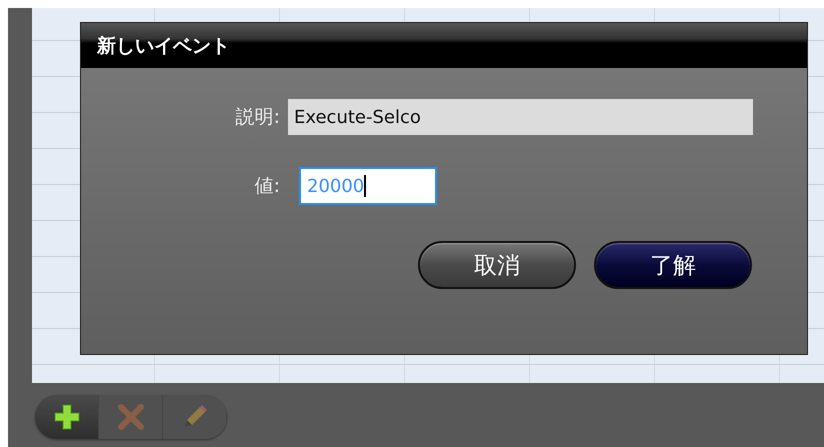  I want to click on ok-button: 了解, so click(673, 265).